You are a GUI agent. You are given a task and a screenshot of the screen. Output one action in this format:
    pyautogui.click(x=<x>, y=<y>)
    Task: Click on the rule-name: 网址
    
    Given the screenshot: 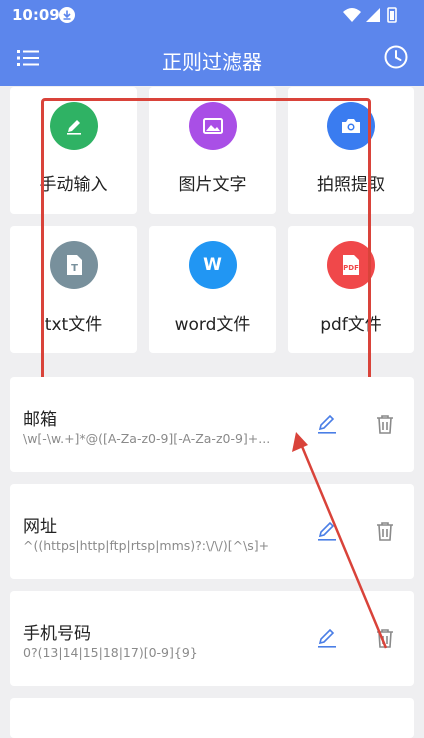 What is the action you would take?
    pyautogui.click(x=40, y=527)
    